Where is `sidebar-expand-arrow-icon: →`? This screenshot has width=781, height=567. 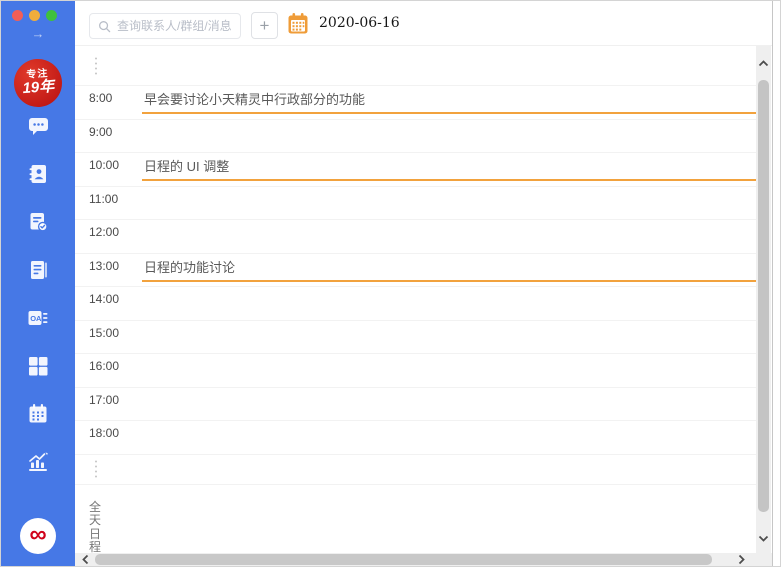
sidebar-expand-arrow-icon: → is located at coordinates (38, 33).